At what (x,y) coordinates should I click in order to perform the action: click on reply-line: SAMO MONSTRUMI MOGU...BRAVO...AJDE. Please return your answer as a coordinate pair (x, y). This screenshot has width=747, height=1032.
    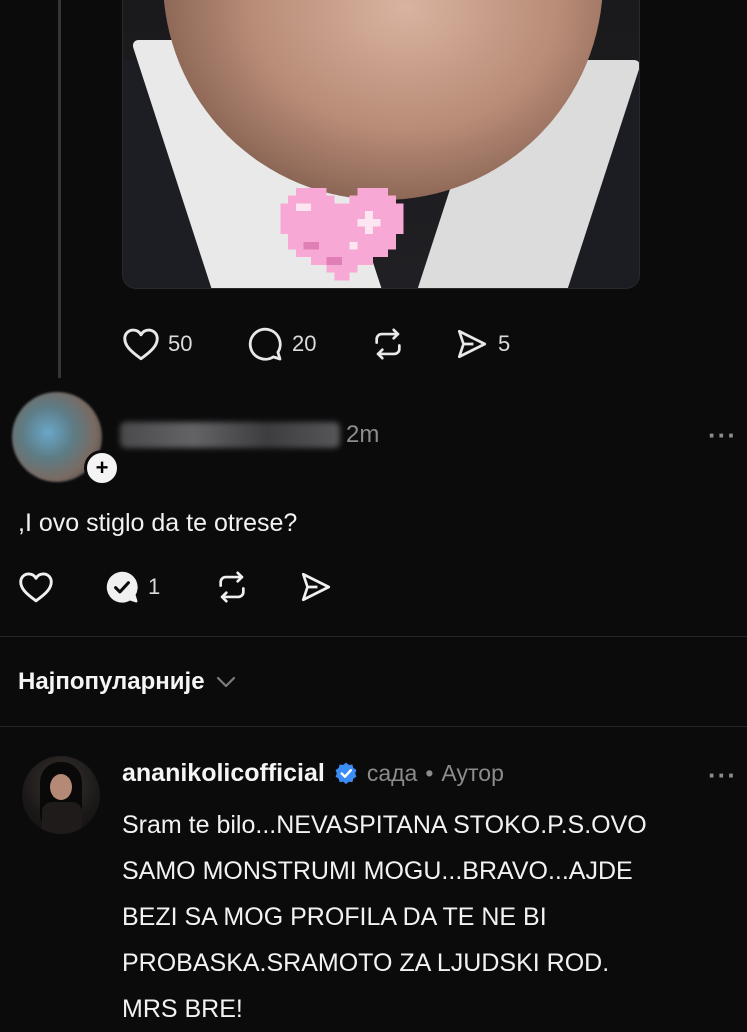
    Looking at the image, I should click on (377, 871).